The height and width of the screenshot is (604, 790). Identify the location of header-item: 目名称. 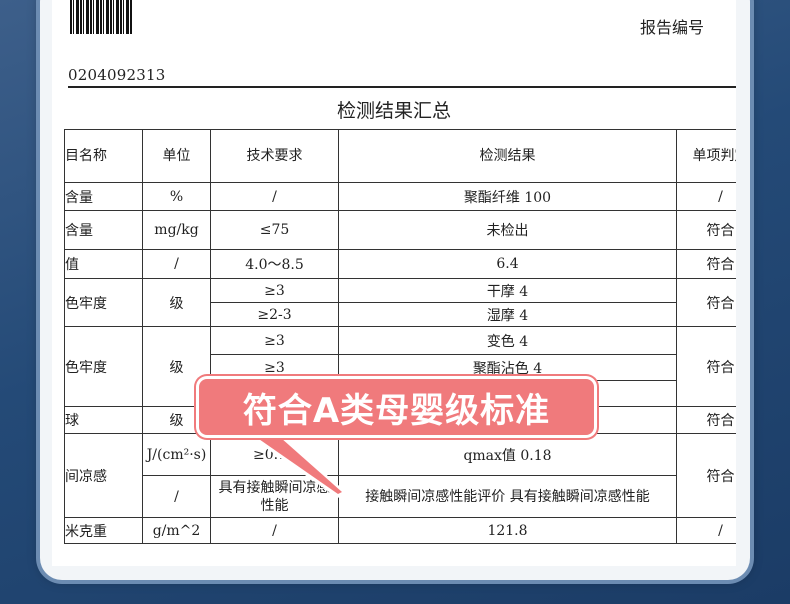
(103, 156).